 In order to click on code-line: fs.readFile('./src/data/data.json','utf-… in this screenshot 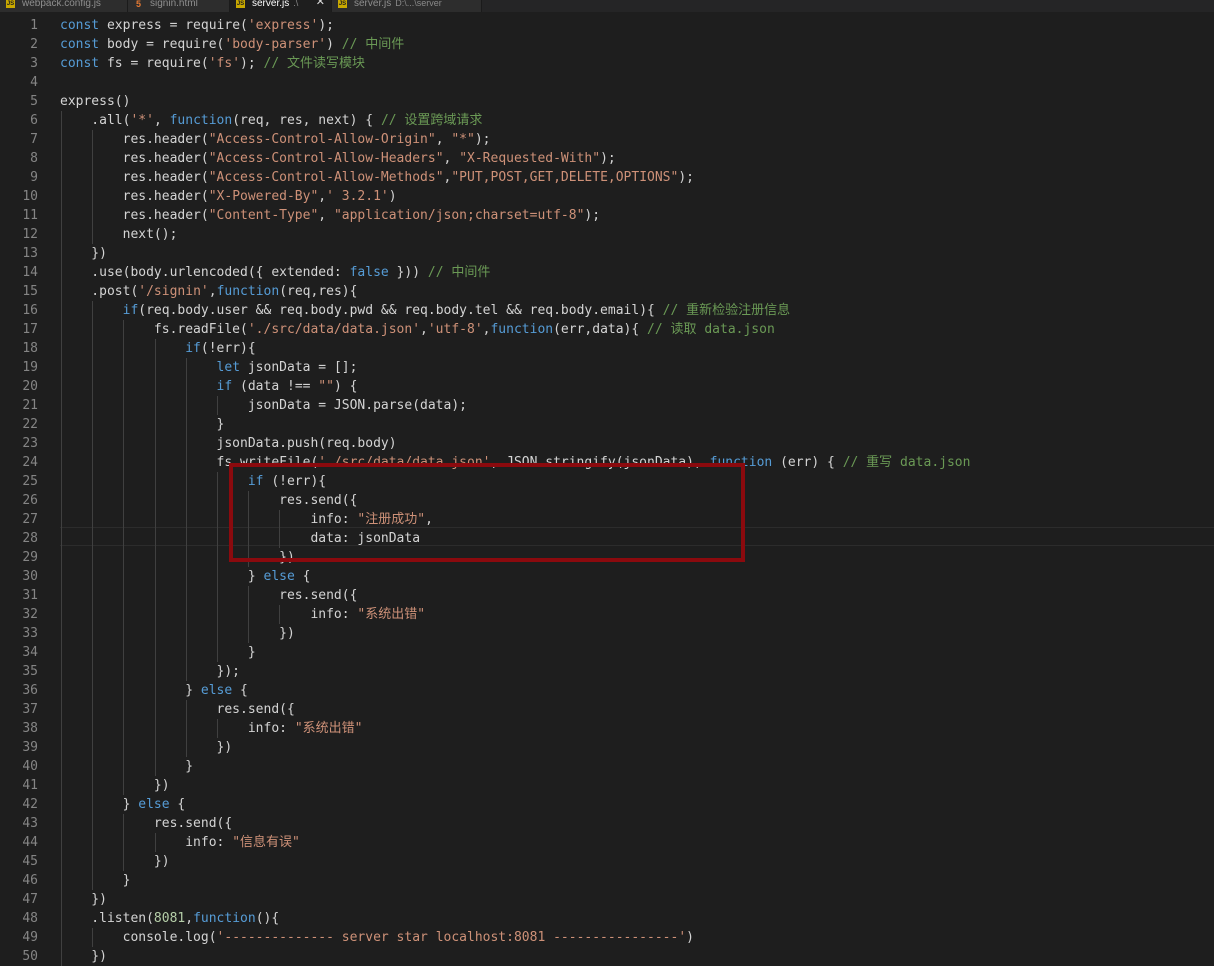, I will do `click(417, 329)`.